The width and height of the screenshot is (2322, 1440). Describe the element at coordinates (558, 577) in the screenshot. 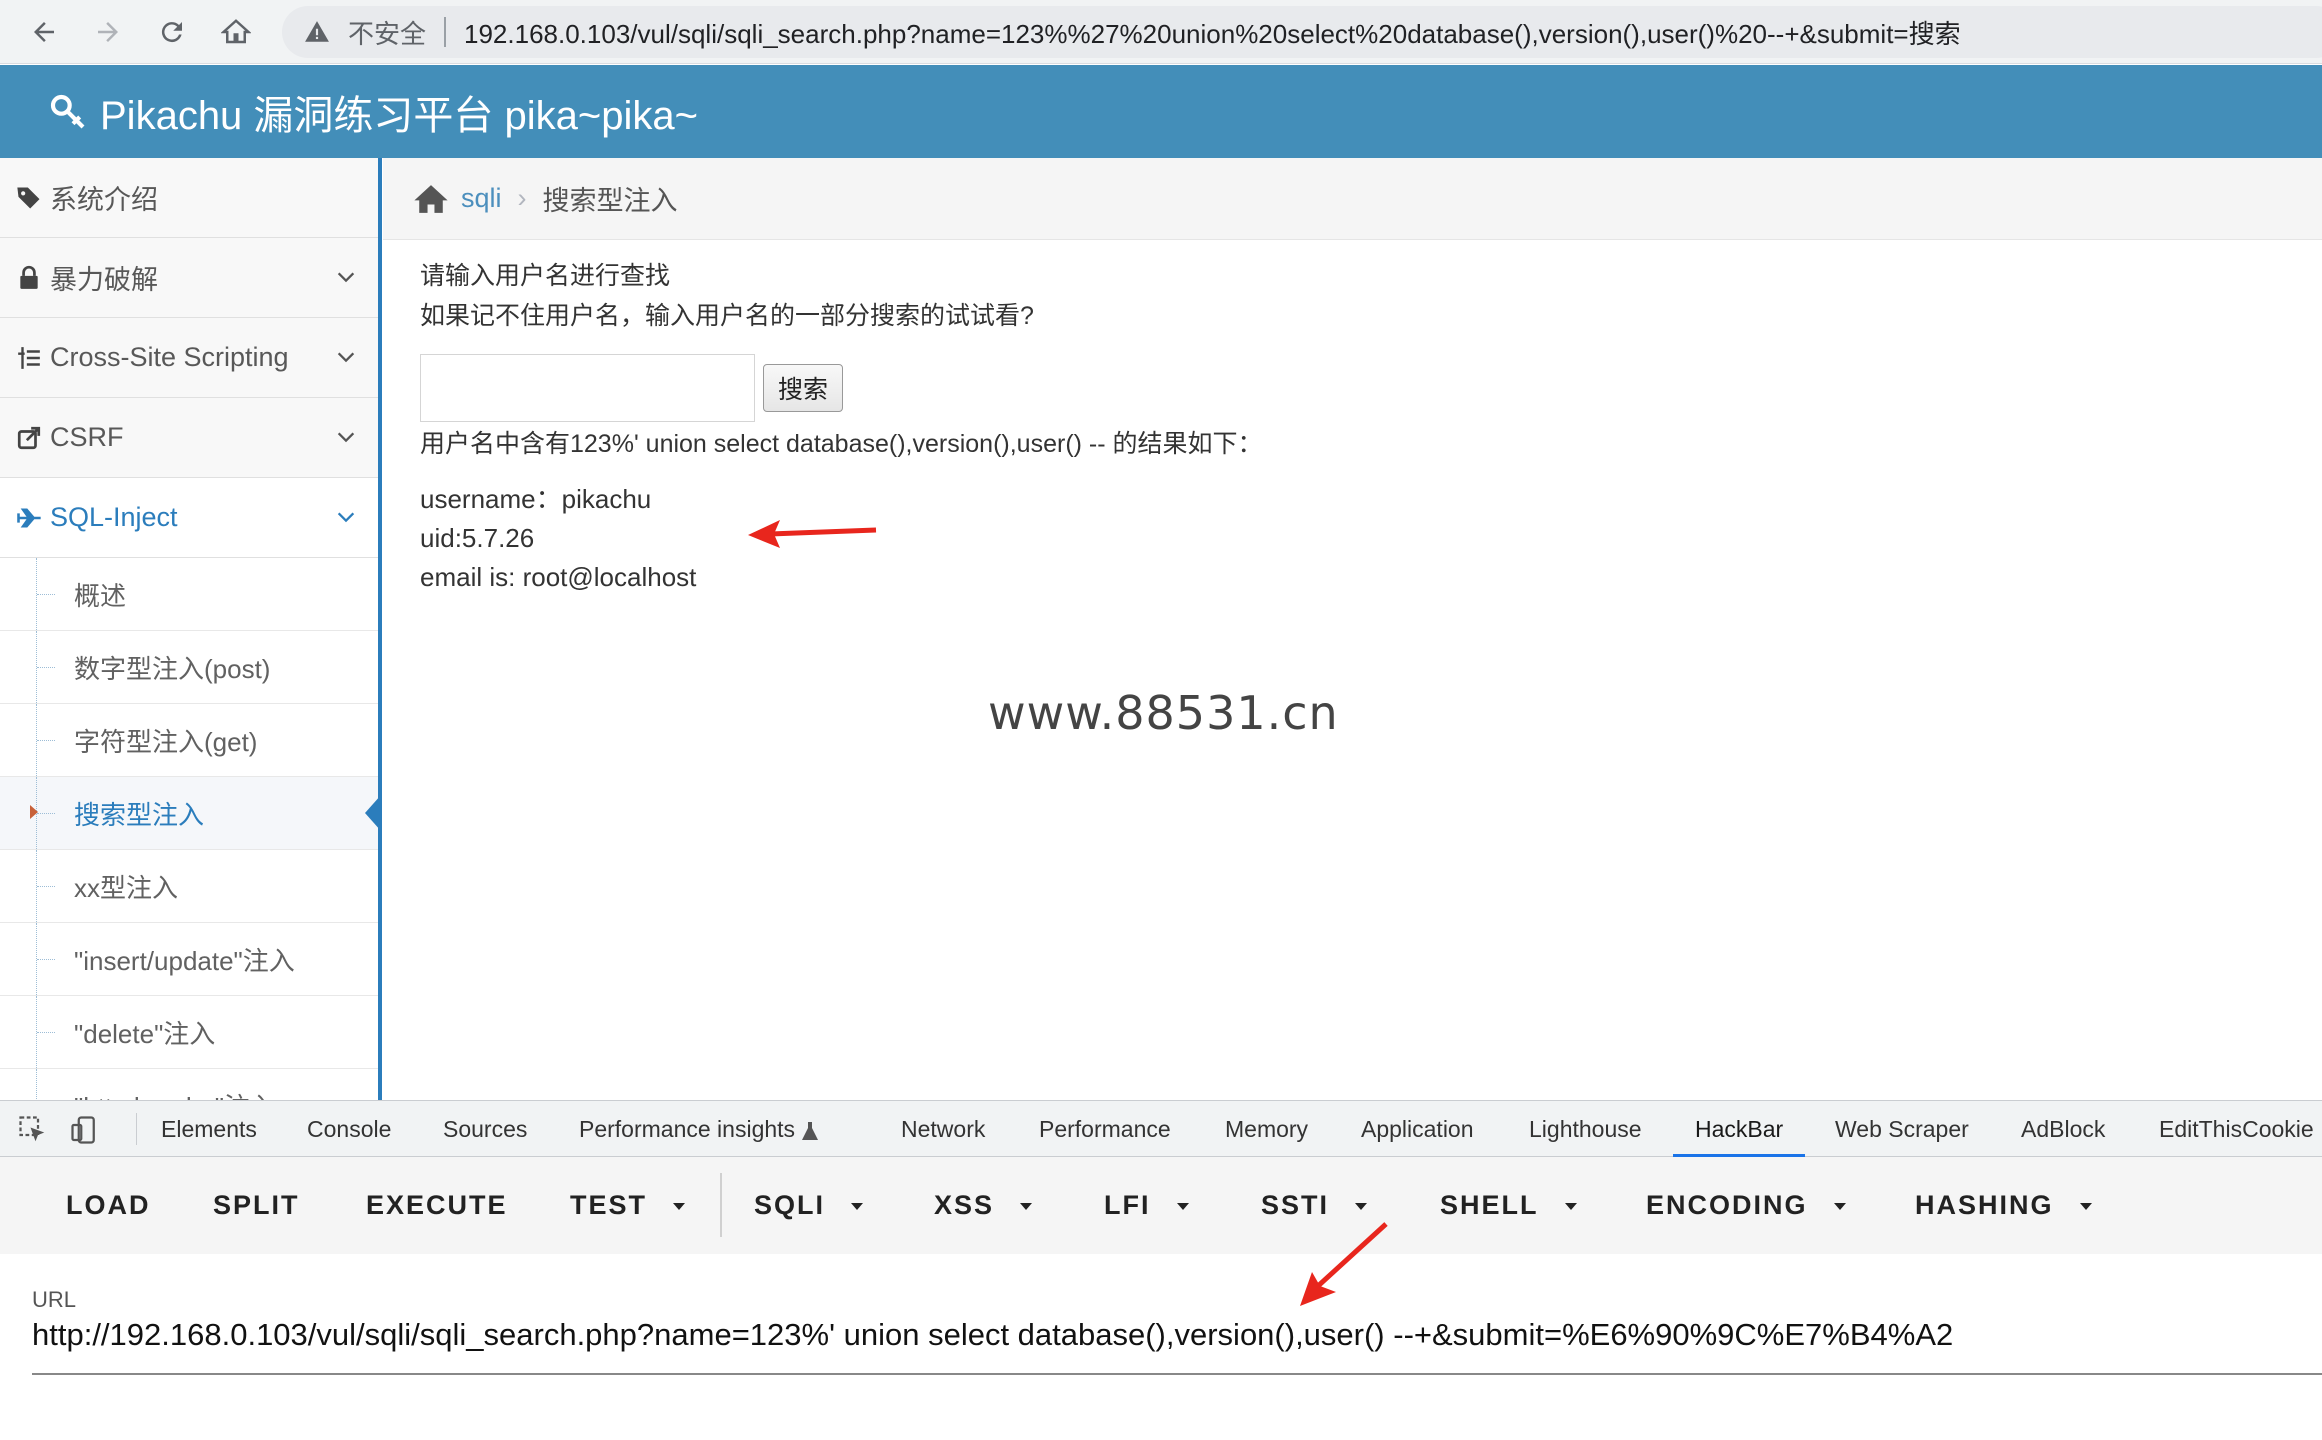

I see `result-email: email is: root@localhost` at that location.